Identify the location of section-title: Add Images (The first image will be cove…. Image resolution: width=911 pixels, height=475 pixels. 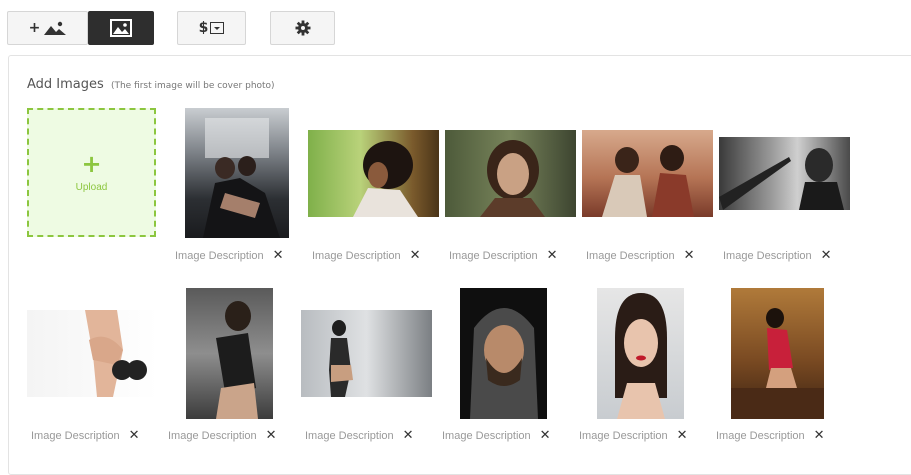
(151, 84).